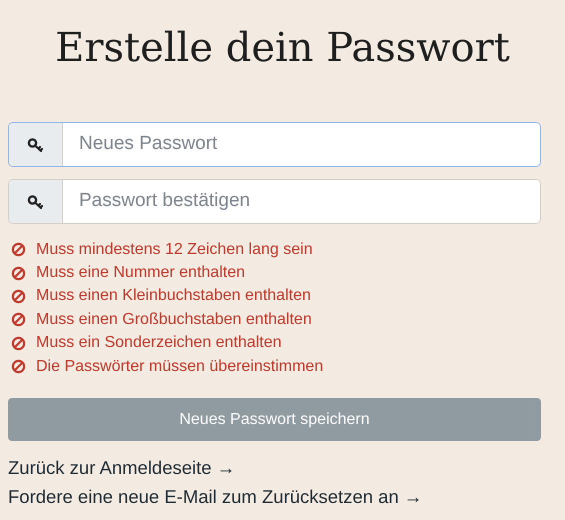 This screenshot has width=565, height=520. I want to click on page-title: Erstelle dein Passwort, so click(282, 48).